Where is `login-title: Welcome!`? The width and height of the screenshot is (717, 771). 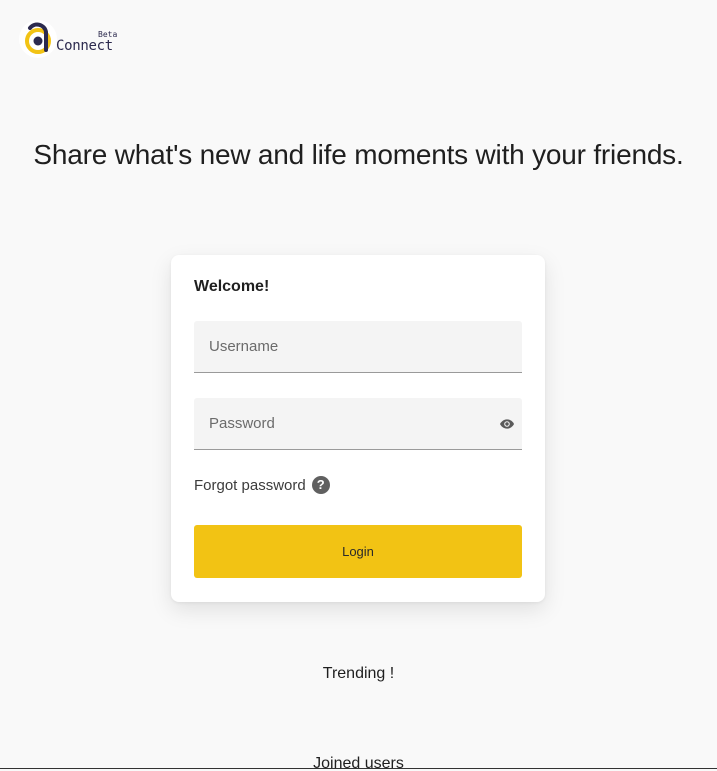 login-title: Welcome! is located at coordinates (232, 286).